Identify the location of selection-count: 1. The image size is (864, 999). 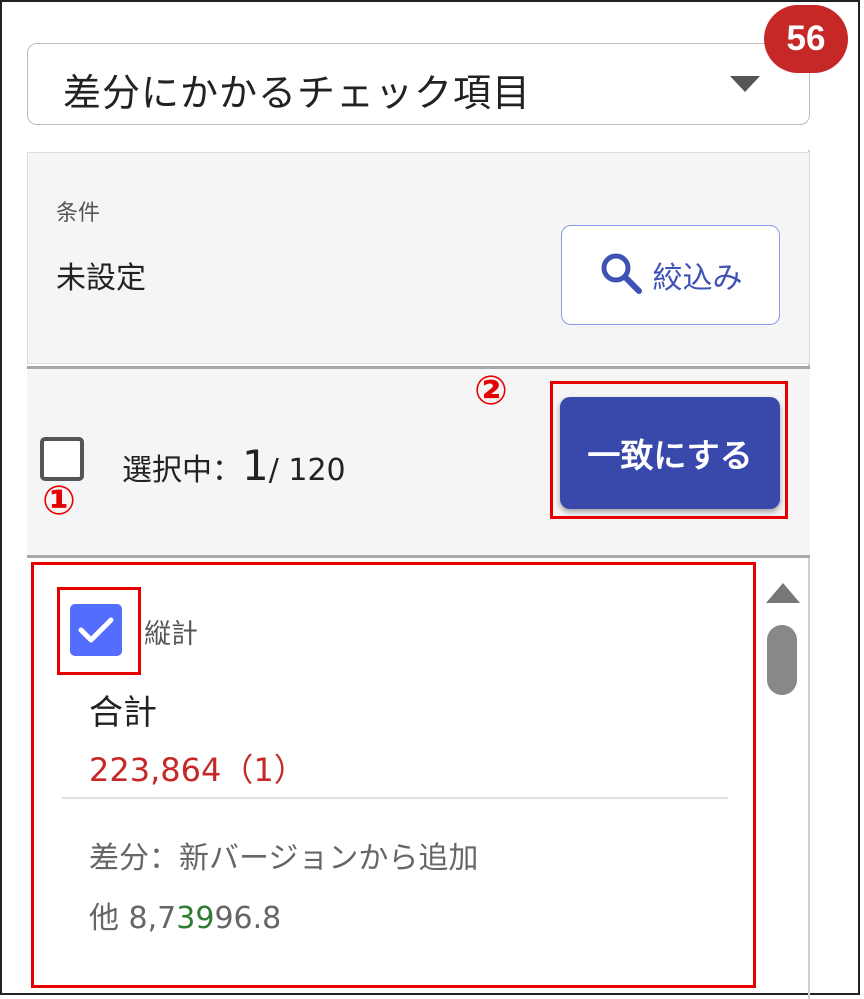
(255, 465).